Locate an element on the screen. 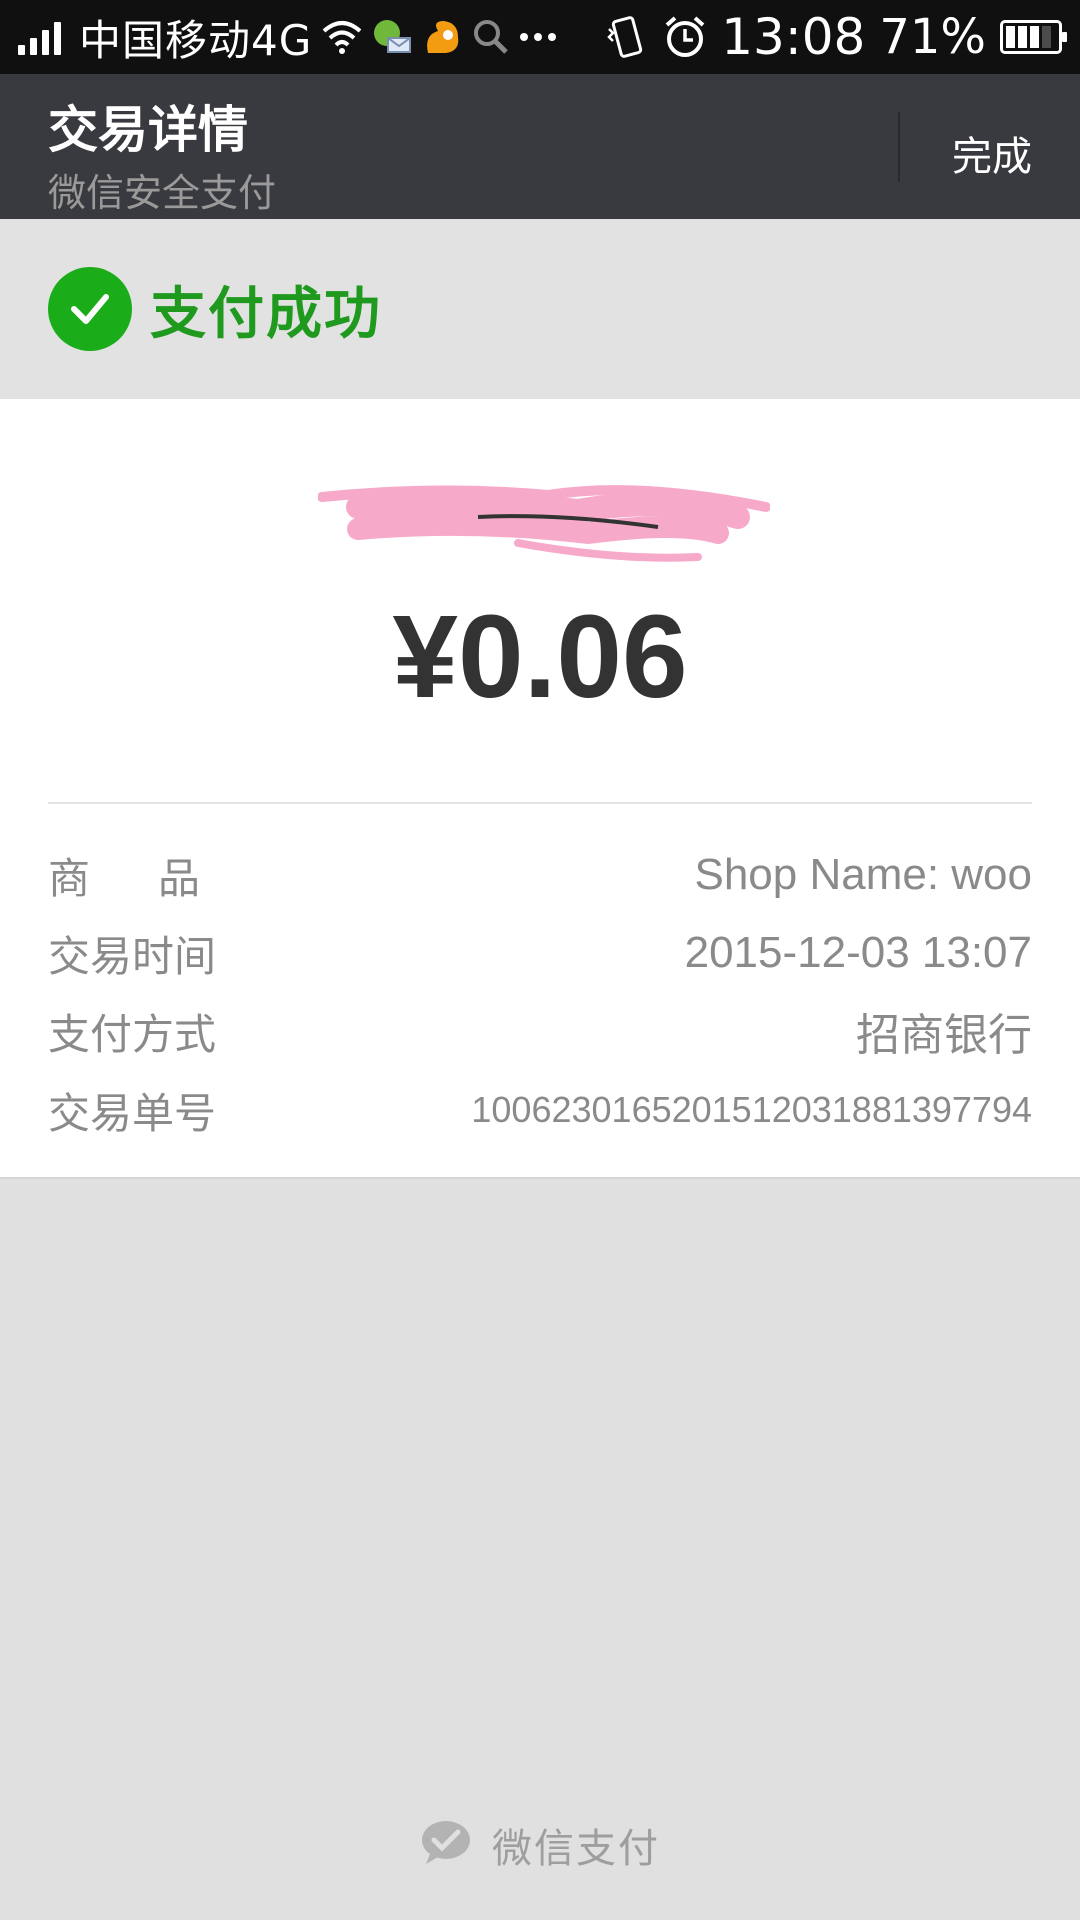 The height and width of the screenshot is (1920, 1080). detail-row-order: 交易单号 1006230165201512031881397794 is located at coordinates (540, 1110).